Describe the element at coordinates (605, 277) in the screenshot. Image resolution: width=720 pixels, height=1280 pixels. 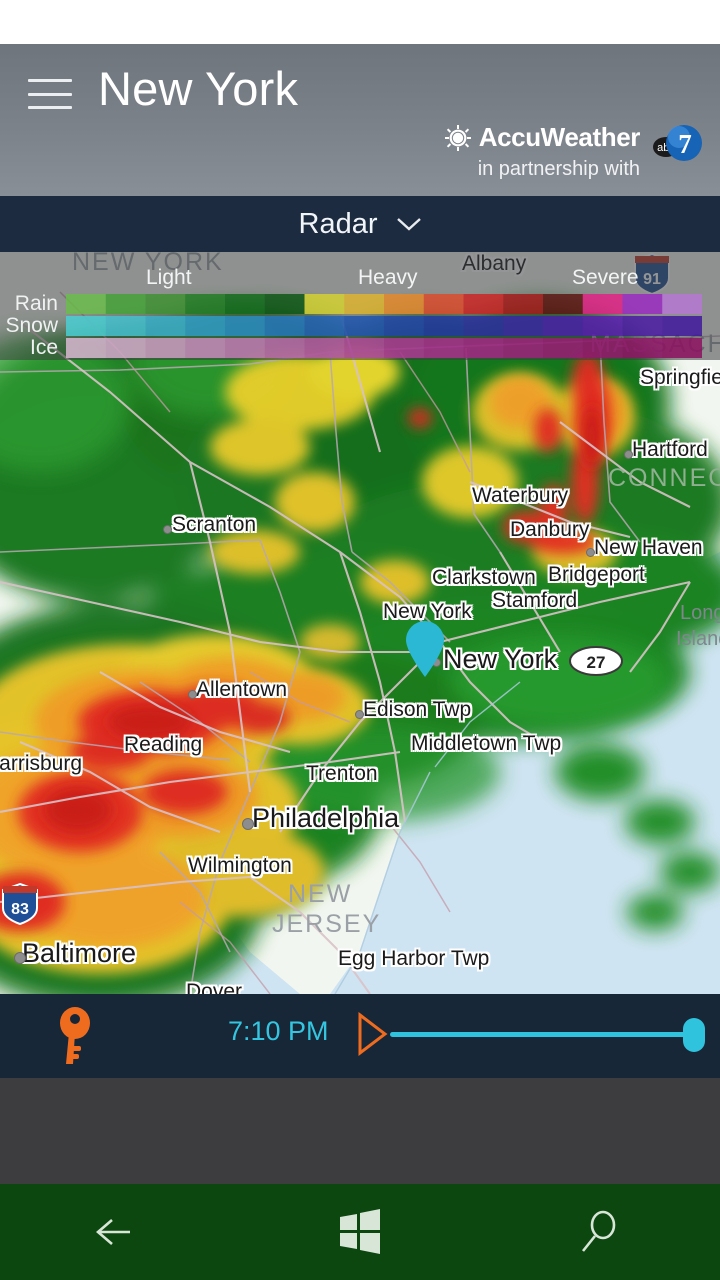
I see `legend-tick-severe: Severe` at that location.